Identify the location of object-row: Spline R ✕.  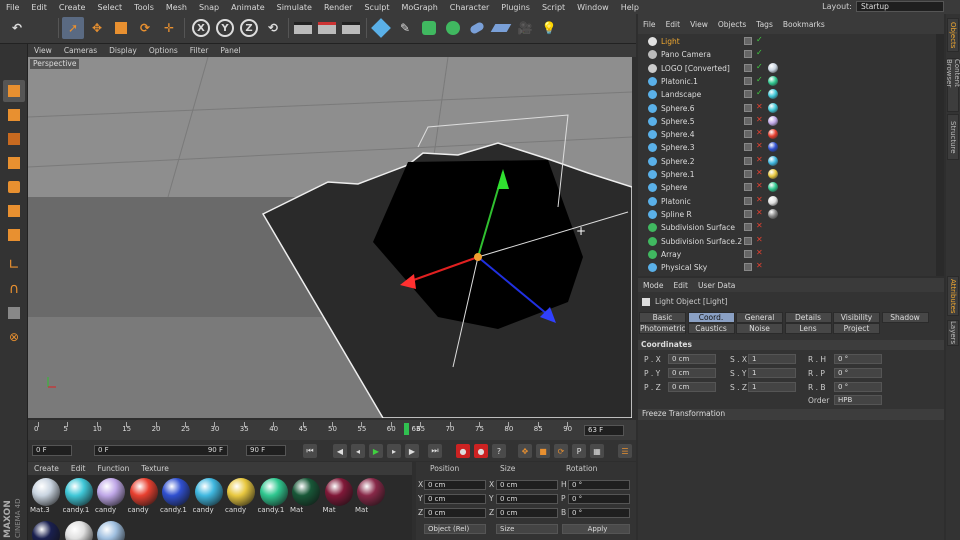
(787, 214).